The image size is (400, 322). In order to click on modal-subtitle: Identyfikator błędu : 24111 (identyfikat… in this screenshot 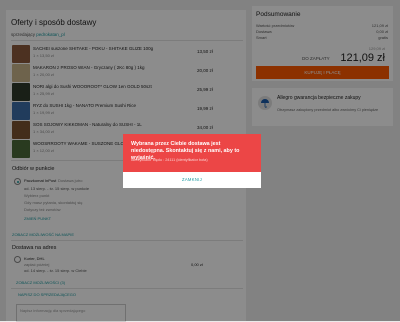, I will do `click(169, 160)`.